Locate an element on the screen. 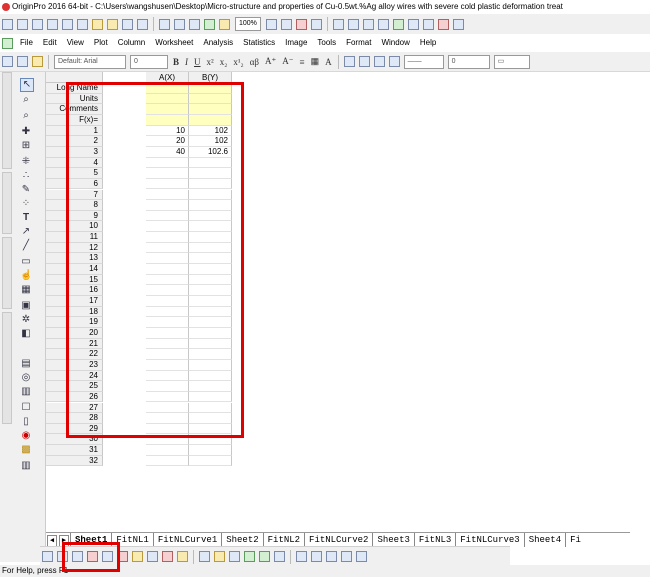  font-size-combo: 0 is located at coordinates (149, 61).